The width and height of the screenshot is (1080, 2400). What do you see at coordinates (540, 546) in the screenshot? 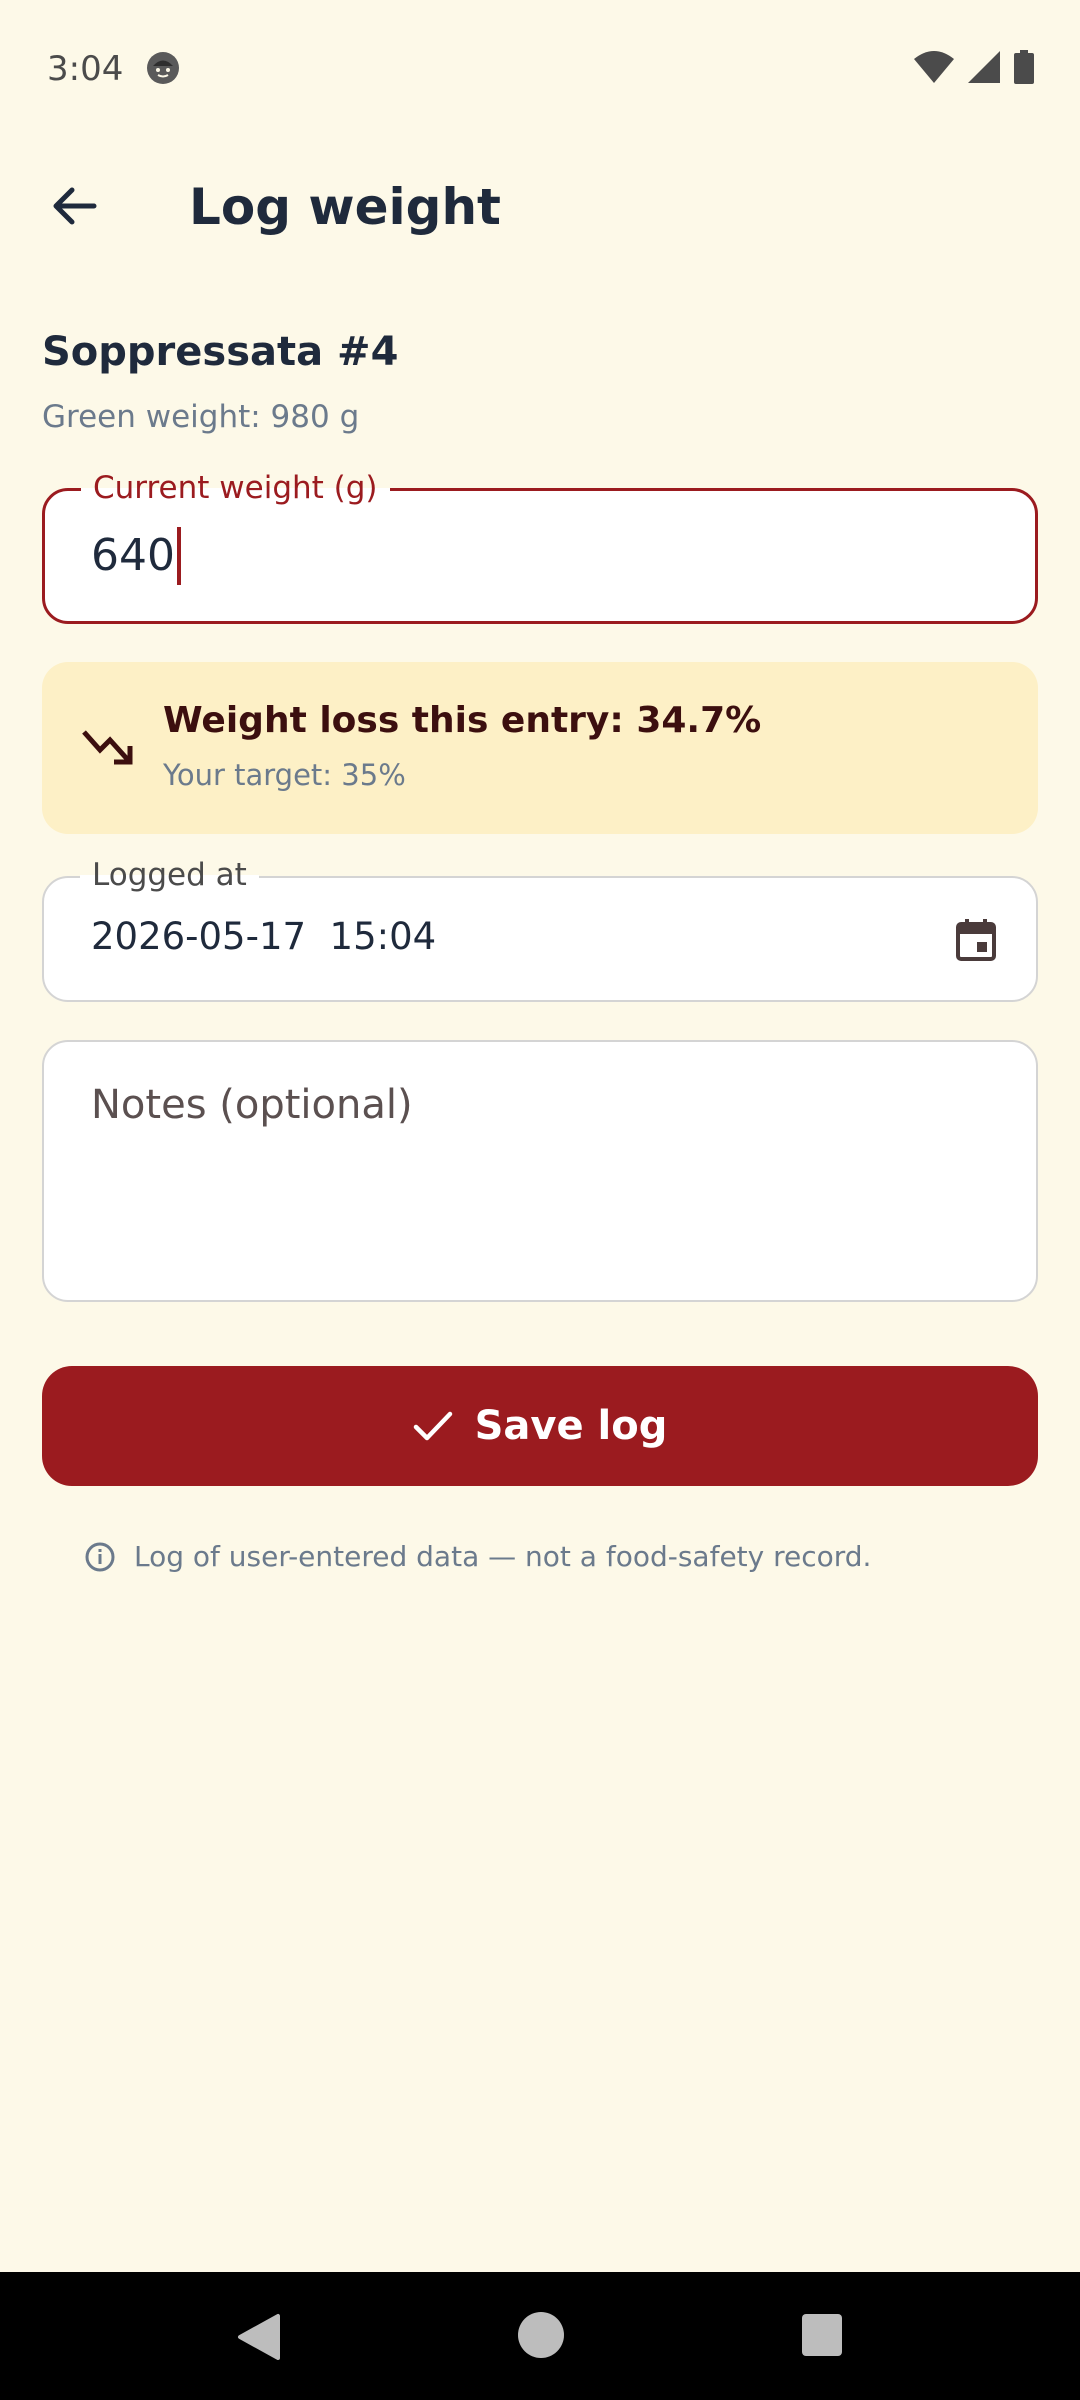
I see `current-weight-field: Current weight (g) 640` at bounding box center [540, 546].